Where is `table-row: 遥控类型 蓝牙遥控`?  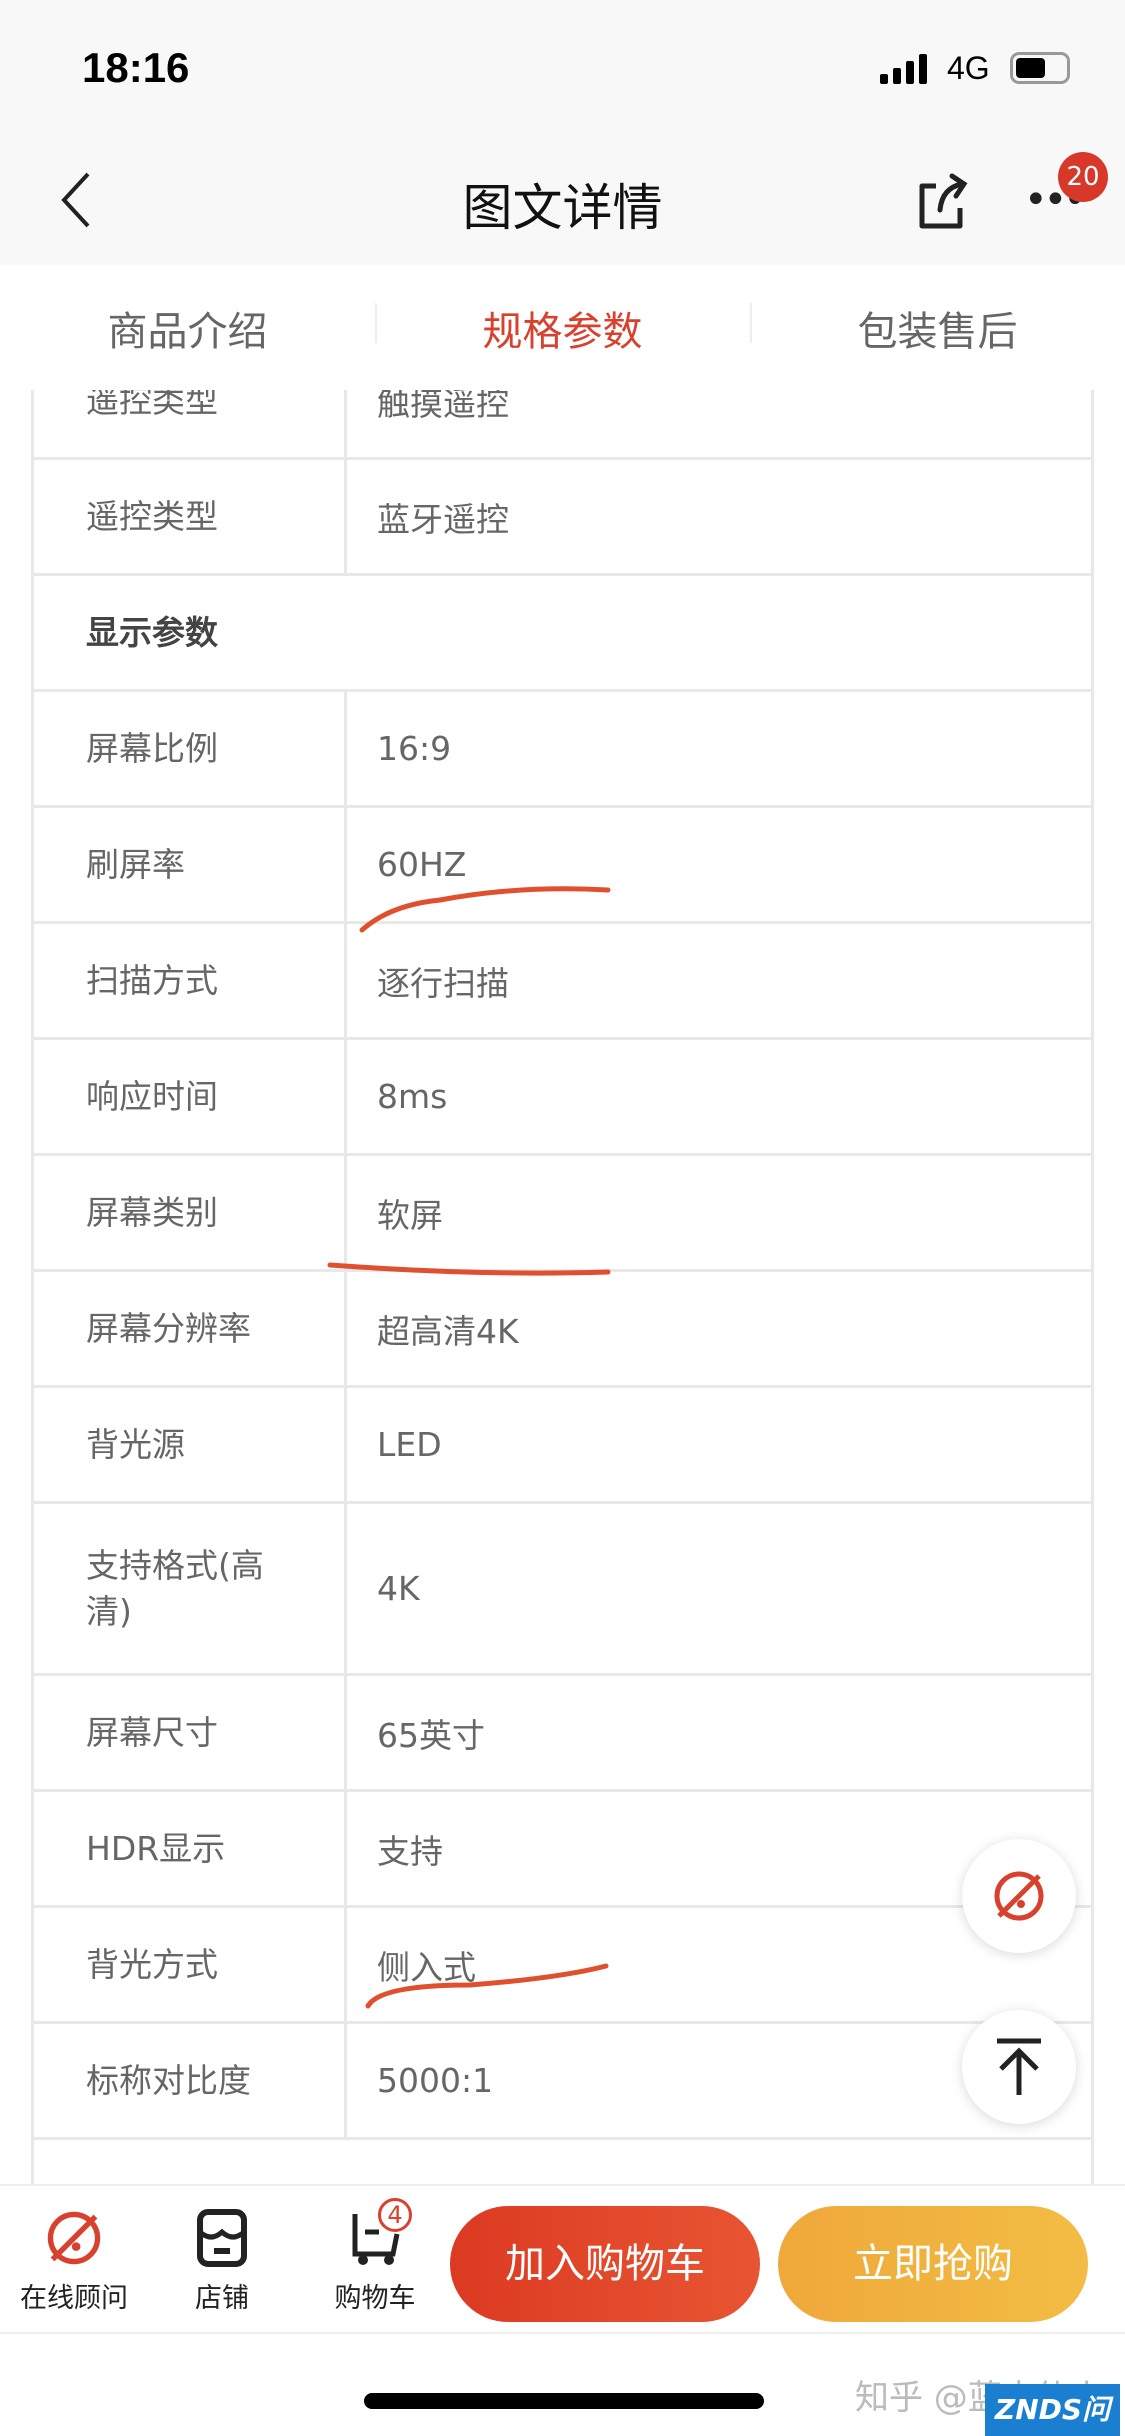
table-row: 遥控类型 蓝牙遥控 is located at coordinates (562, 518).